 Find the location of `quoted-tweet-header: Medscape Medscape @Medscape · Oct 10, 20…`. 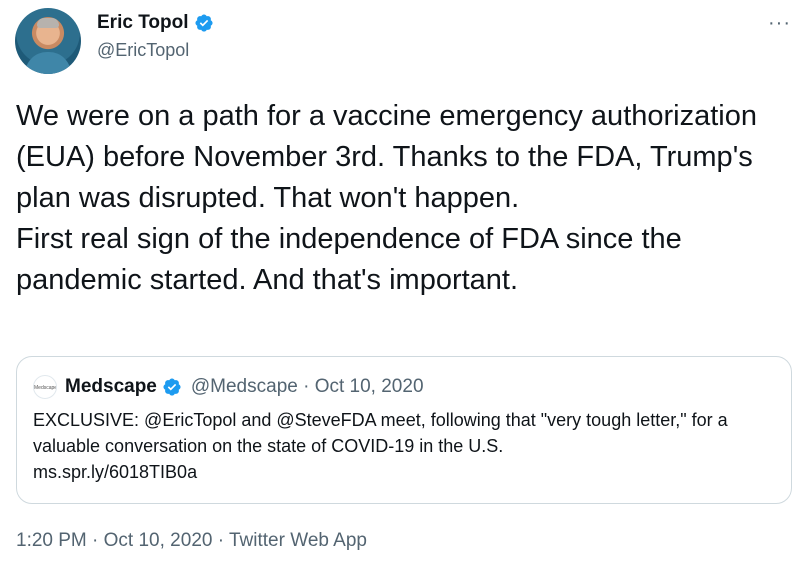

quoted-tweet-header: Medscape Medscape @Medscape · Oct 10, 20… is located at coordinates (228, 387).